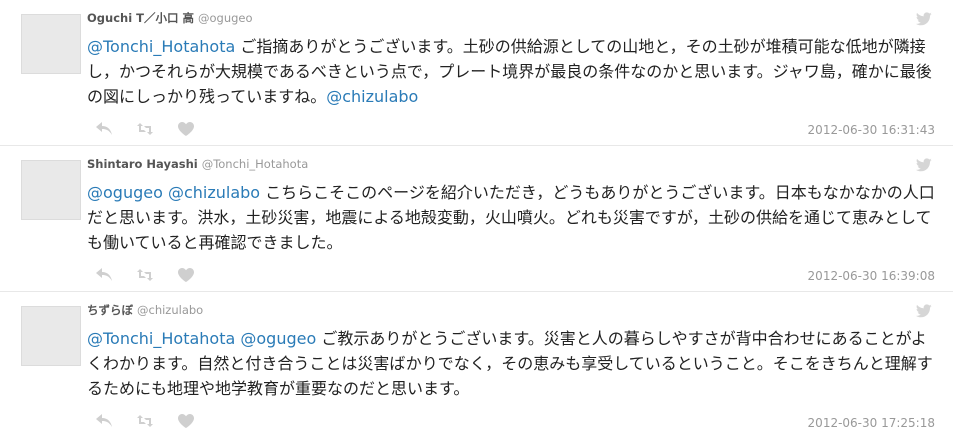 Image resolution: width=953 pixels, height=439 pixels. What do you see at coordinates (140, 18) in the screenshot?
I see `author-name: Oguchi T／小口 高` at bounding box center [140, 18].